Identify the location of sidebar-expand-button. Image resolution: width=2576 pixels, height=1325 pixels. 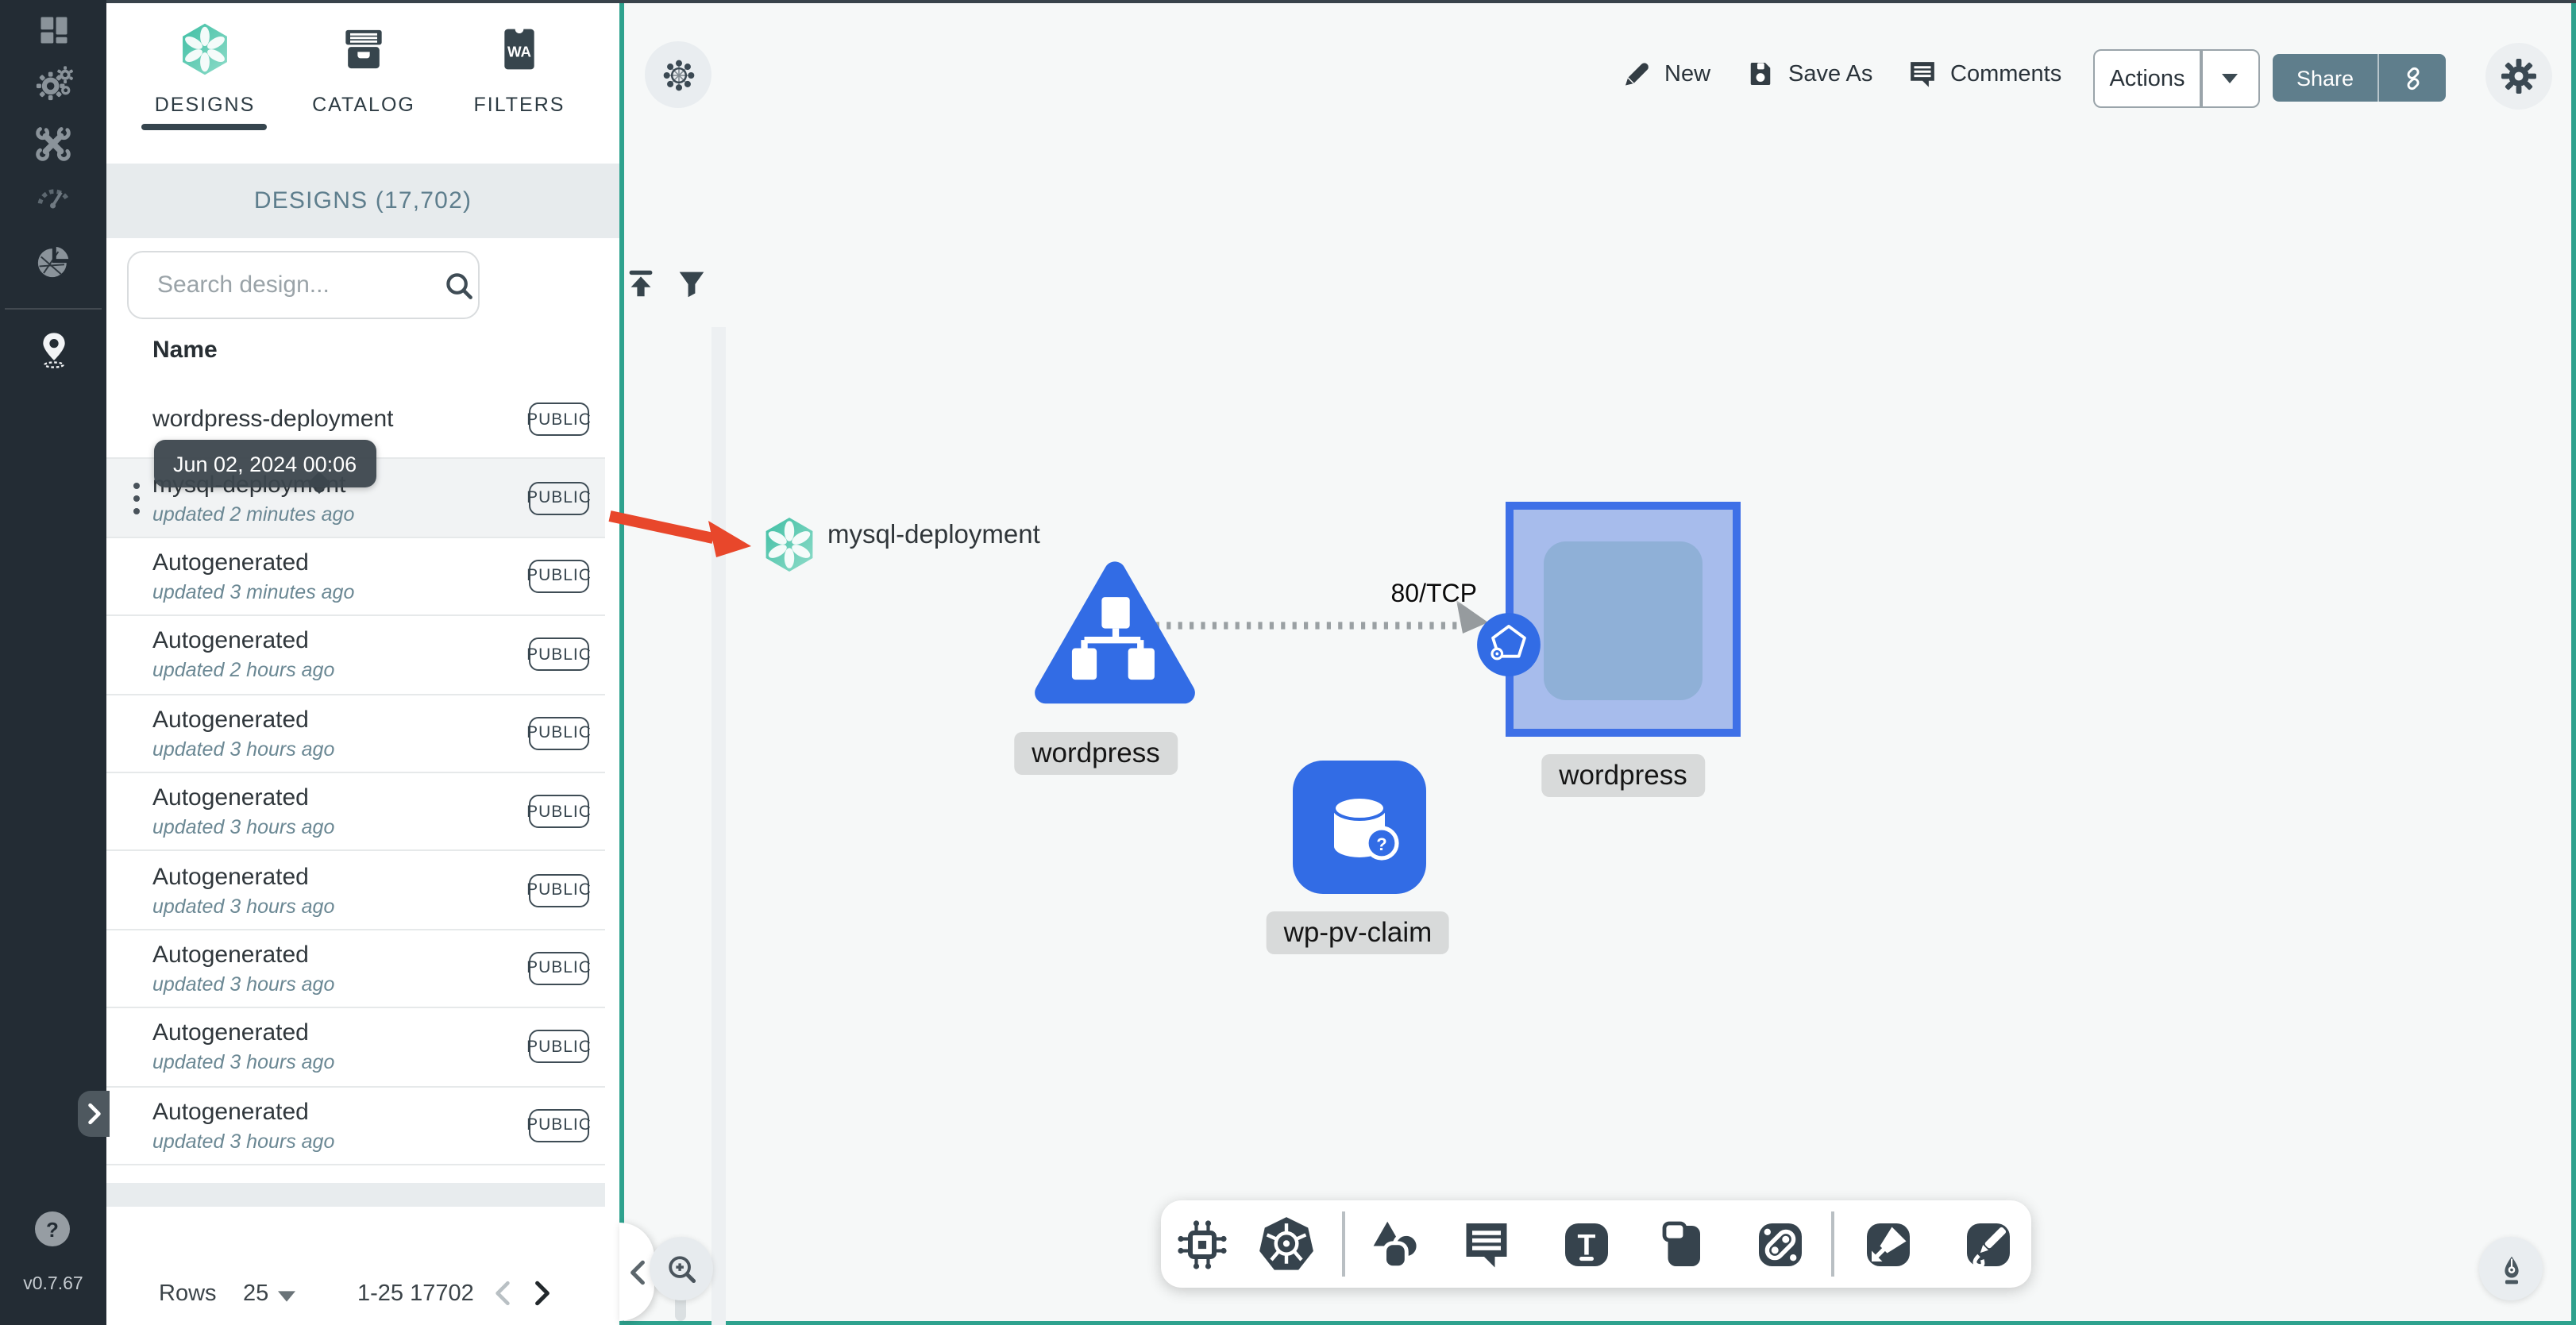
(94, 1114).